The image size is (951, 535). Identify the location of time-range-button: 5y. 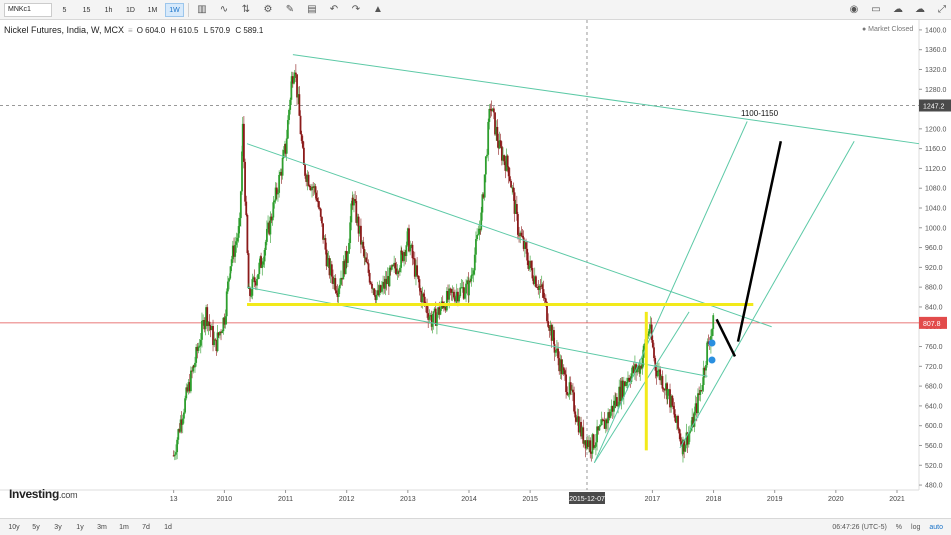
(36, 527).